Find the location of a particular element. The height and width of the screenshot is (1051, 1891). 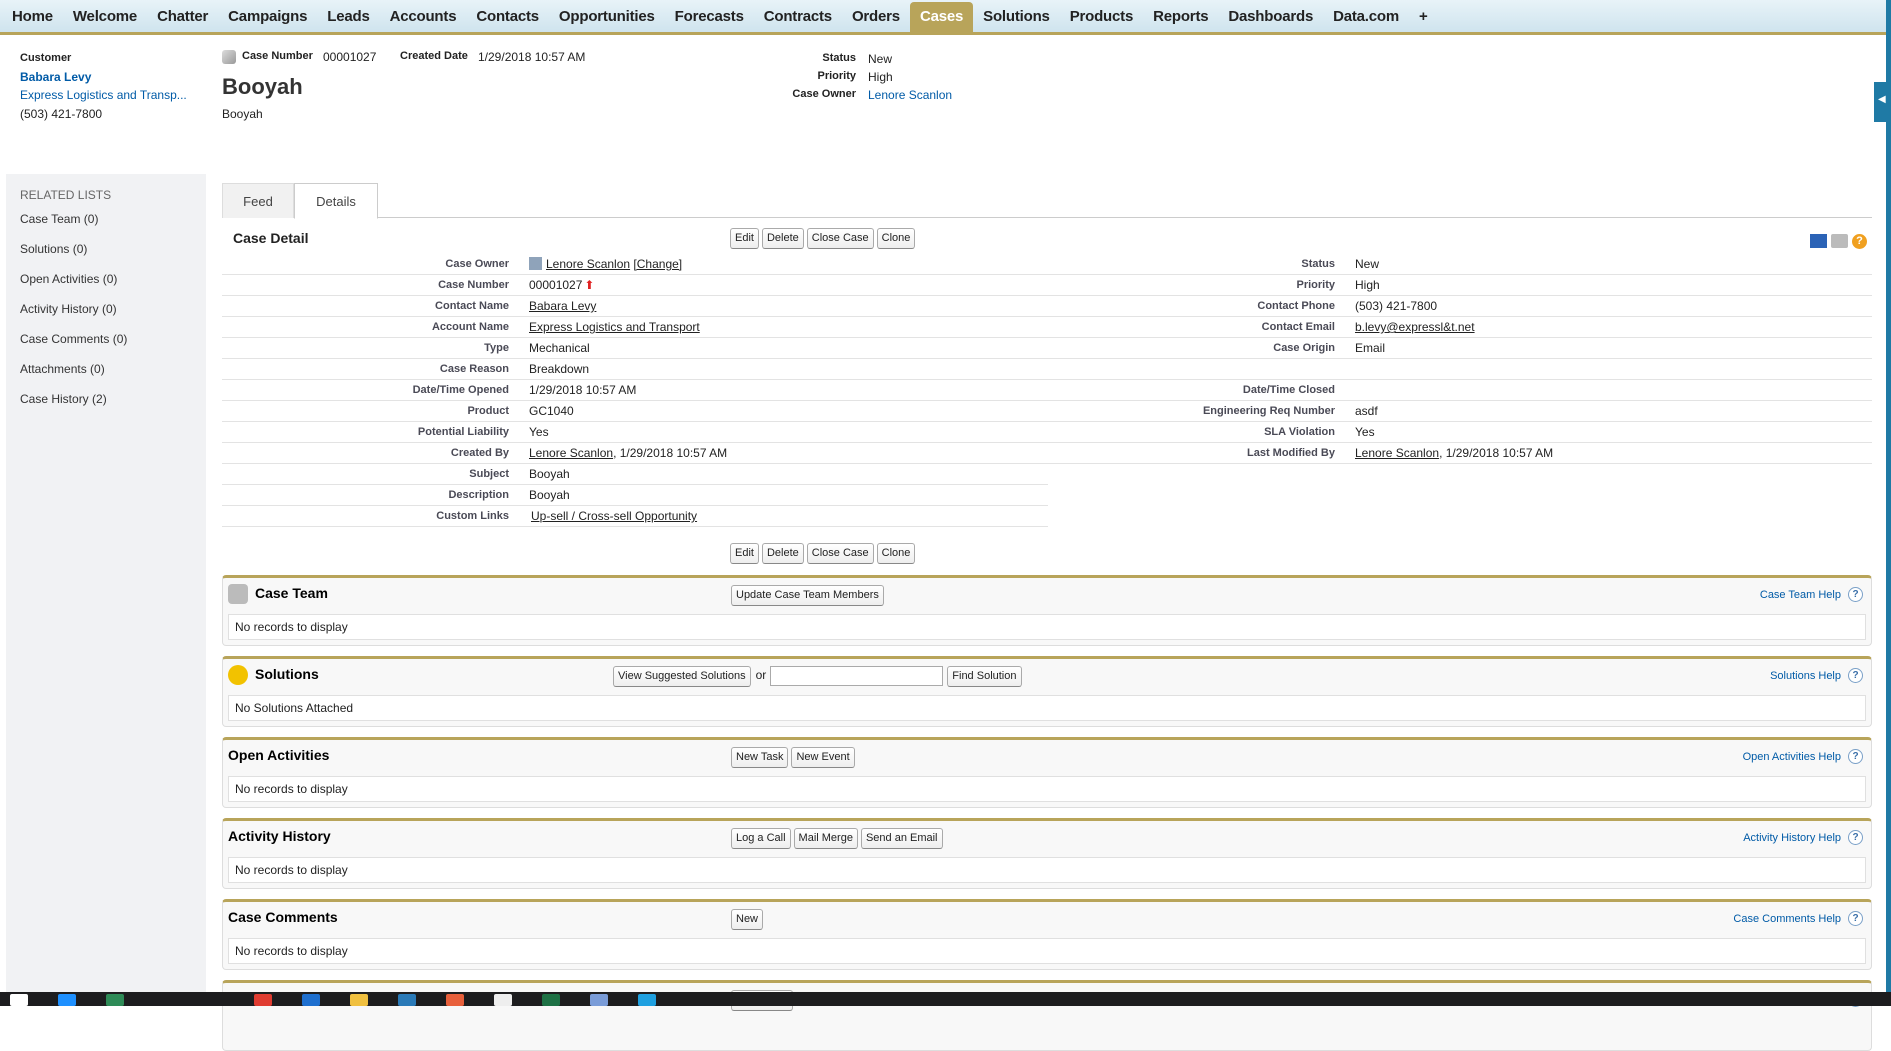

nav-tab-contacts: Contacts is located at coordinates (507, 17).